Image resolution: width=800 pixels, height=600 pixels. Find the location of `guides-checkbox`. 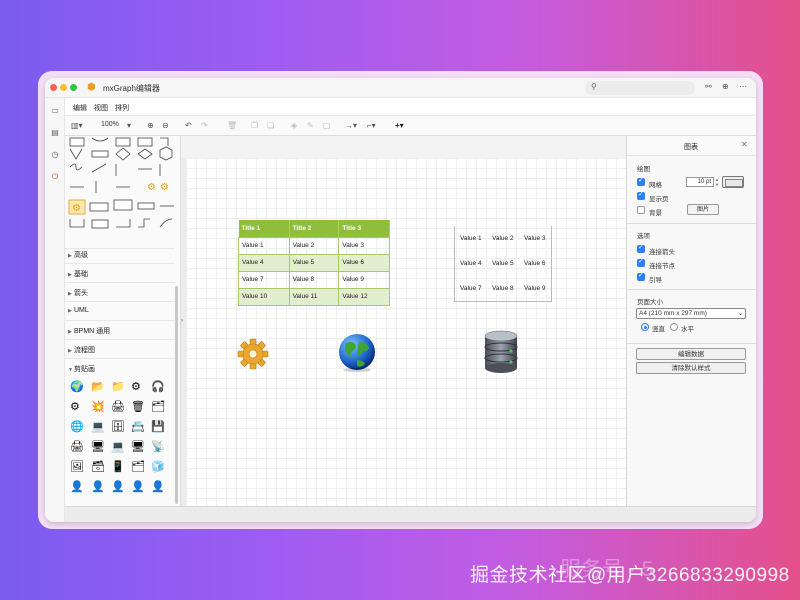

guides-checkbox is located at coordinates (641, 276).